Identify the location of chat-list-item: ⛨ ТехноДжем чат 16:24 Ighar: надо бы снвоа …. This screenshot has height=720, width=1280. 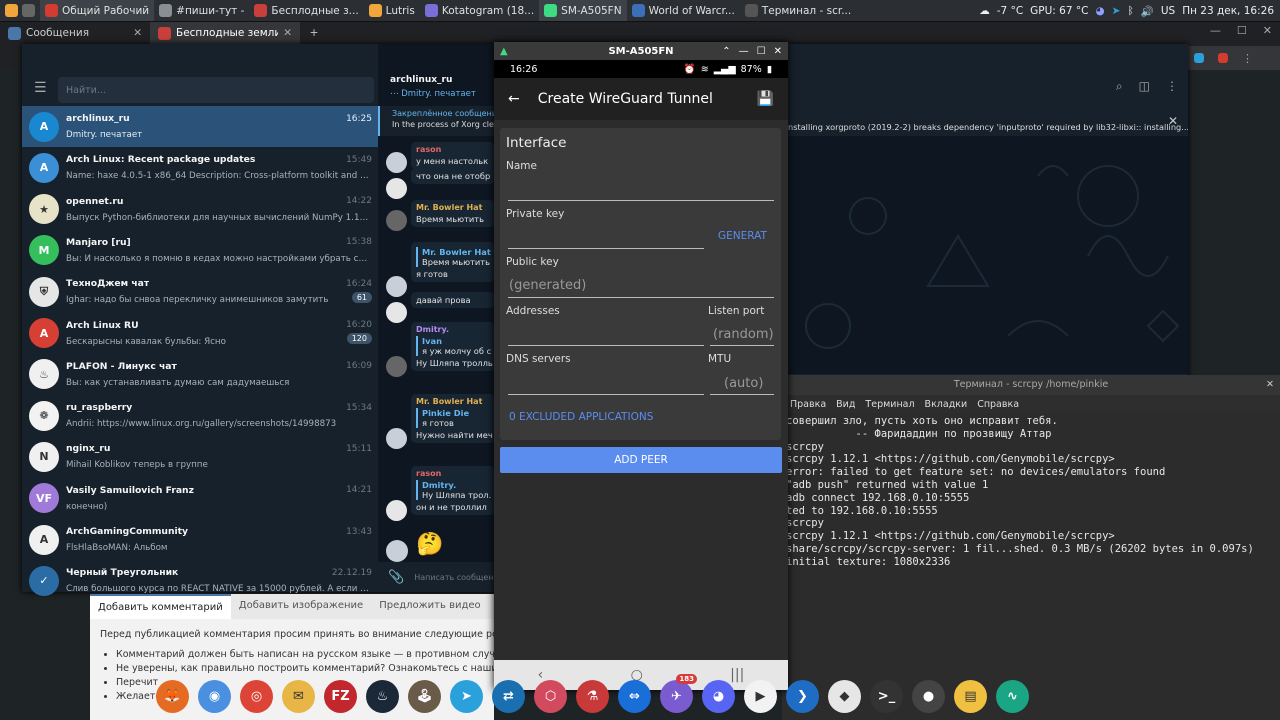
(200, 291).